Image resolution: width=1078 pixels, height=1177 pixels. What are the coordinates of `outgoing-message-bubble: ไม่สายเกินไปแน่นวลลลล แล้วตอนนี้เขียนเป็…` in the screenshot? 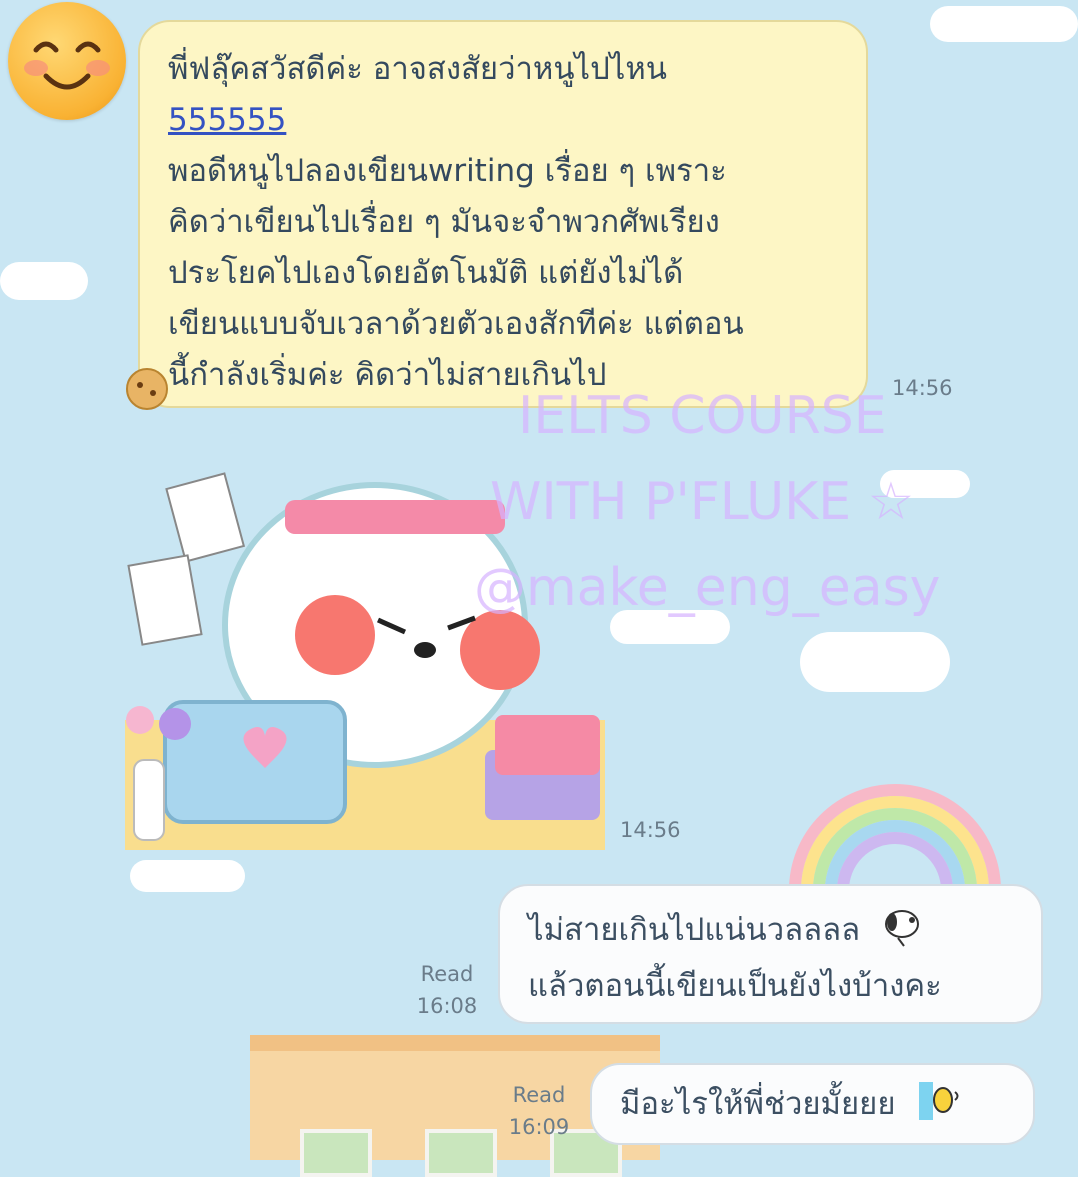 It's located at (770, 954).